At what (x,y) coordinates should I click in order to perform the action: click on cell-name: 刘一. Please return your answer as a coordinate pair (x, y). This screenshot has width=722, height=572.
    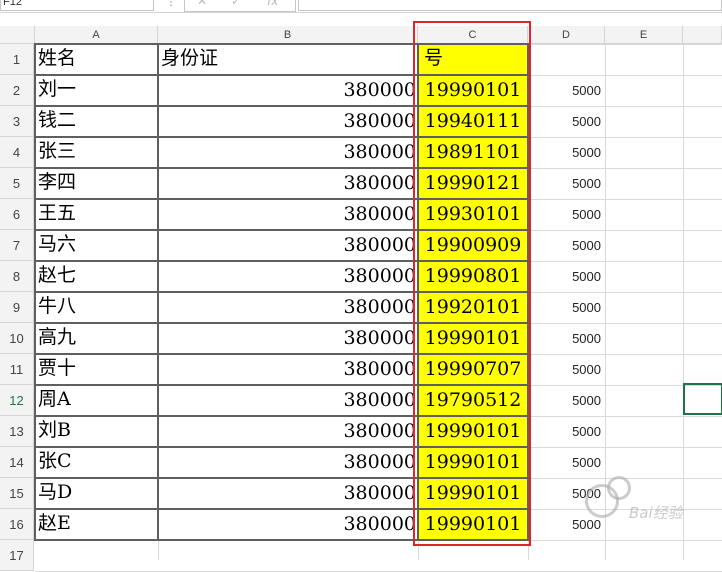
    Looking at the image, I should click on (96, 90).